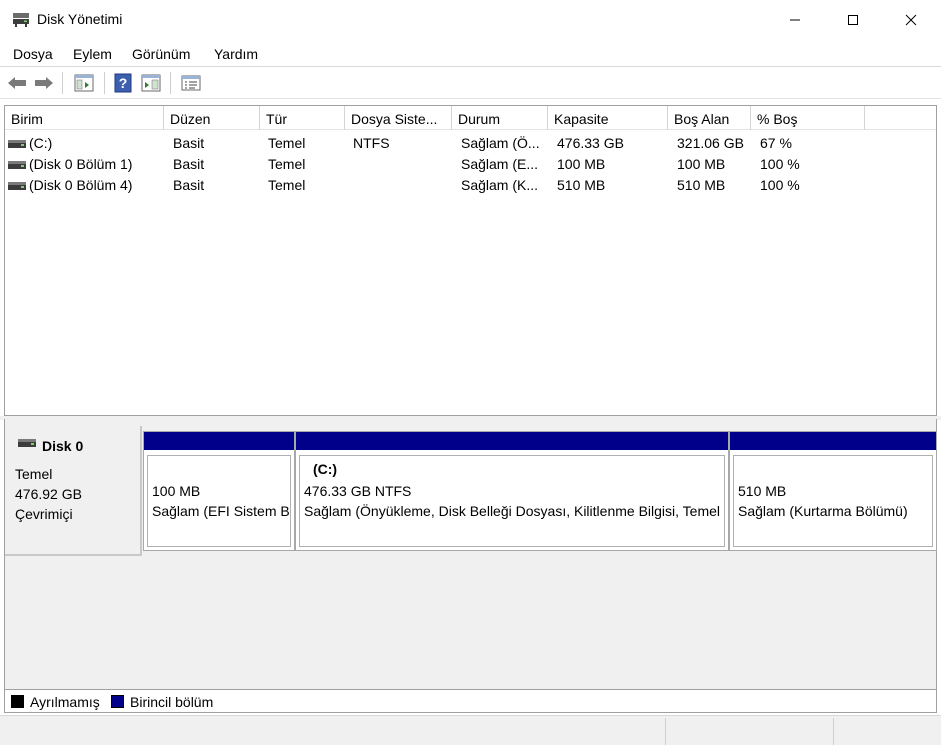 This screenshot has height=745, width=941. I want to click on cell-kapasite: 476.33 GB, so click(590, 143).